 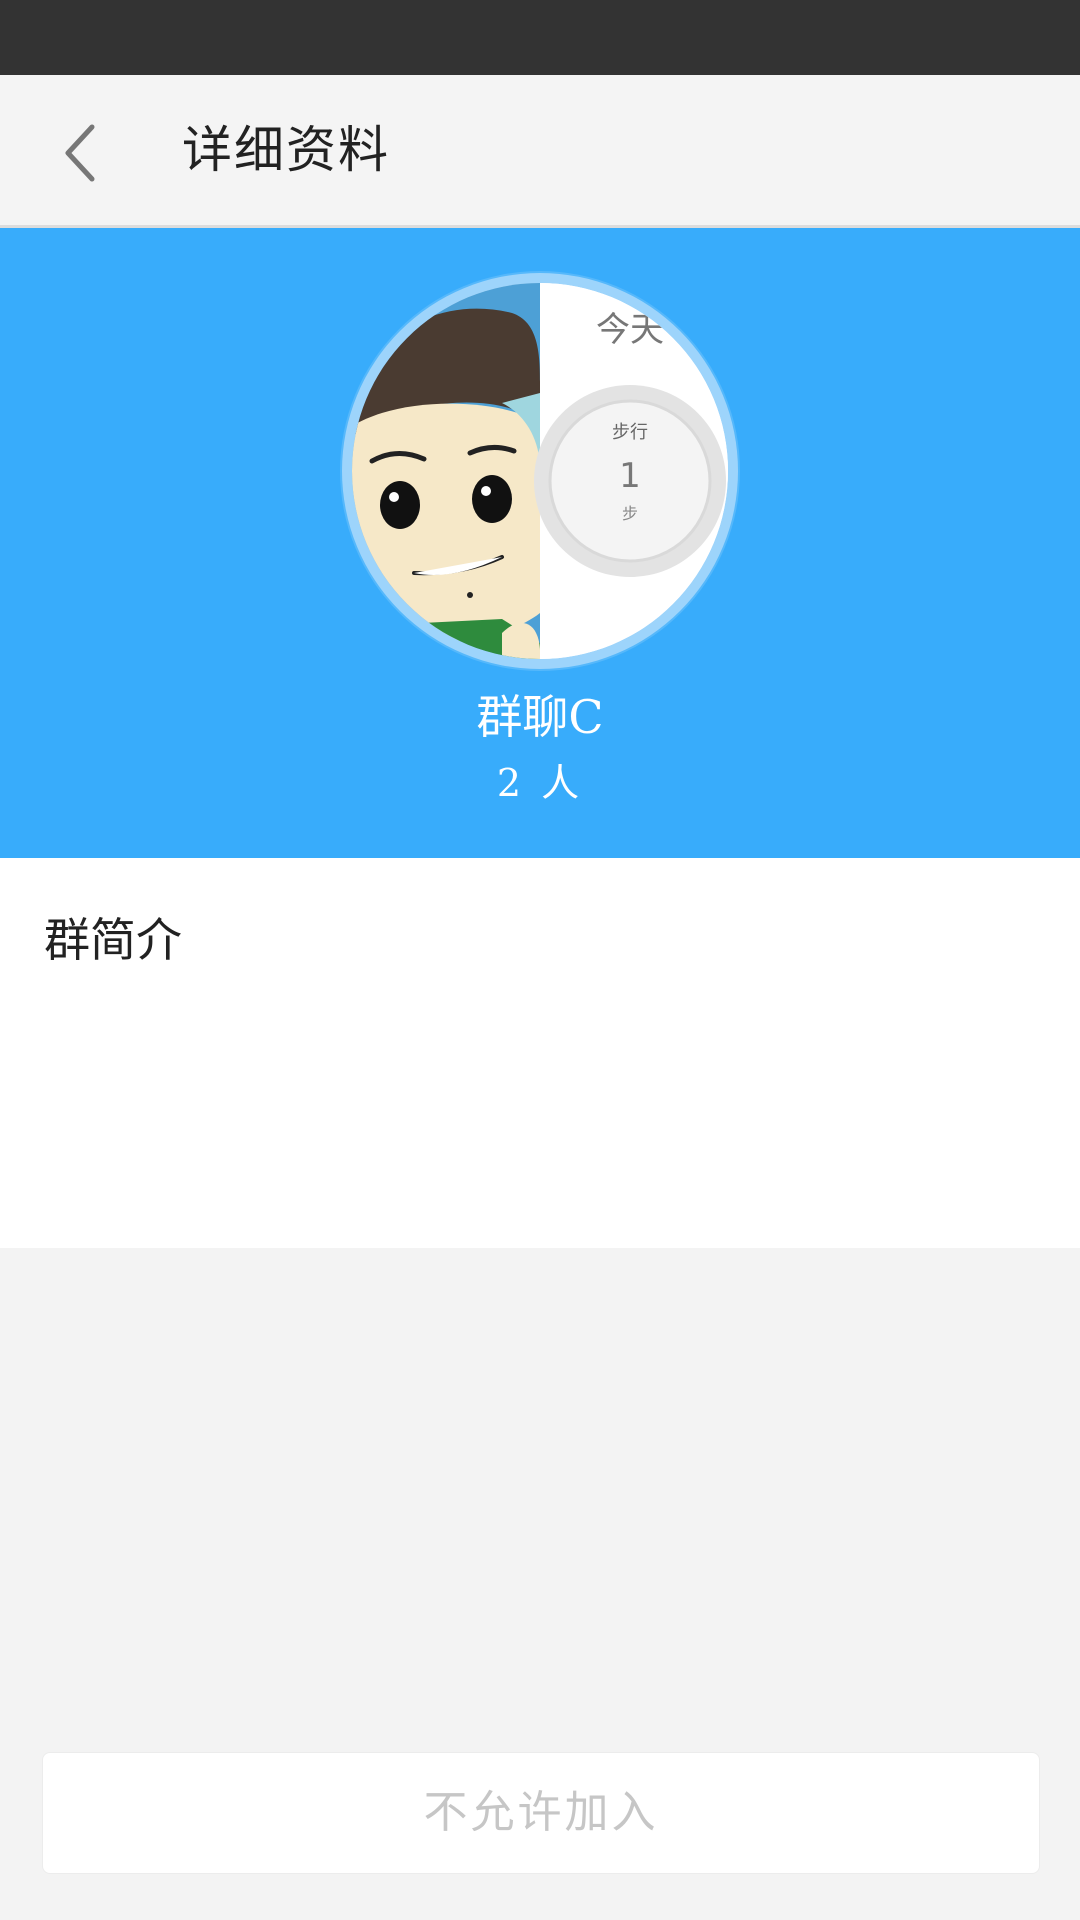 I want to click on avatar-steps-value: 1, so click(x=630, y=476).